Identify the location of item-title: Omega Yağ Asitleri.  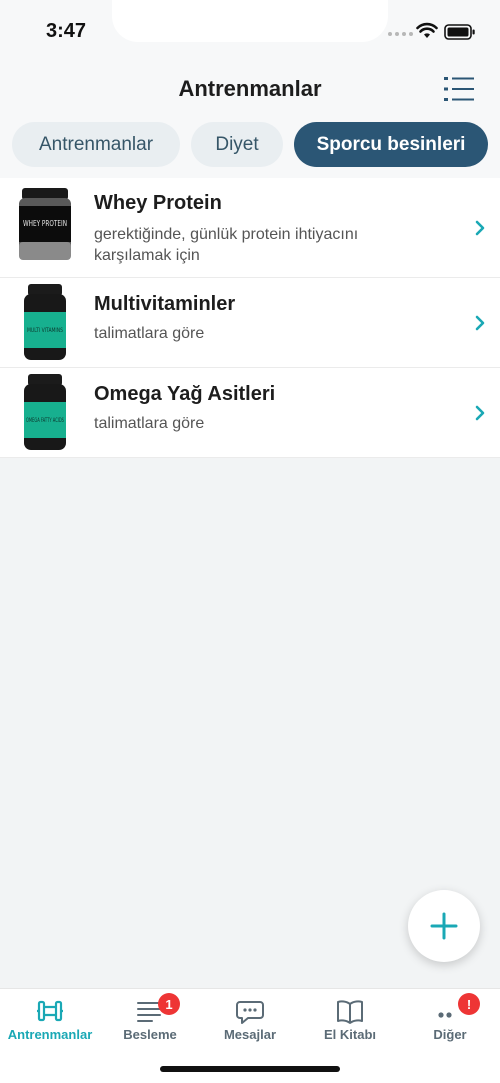
(185, 394).